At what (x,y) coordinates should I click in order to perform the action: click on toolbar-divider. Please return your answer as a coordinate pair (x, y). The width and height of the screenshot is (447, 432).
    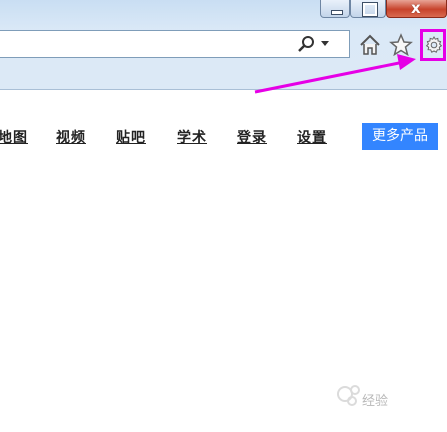
    Looking at the image, I should click on (223, 89).